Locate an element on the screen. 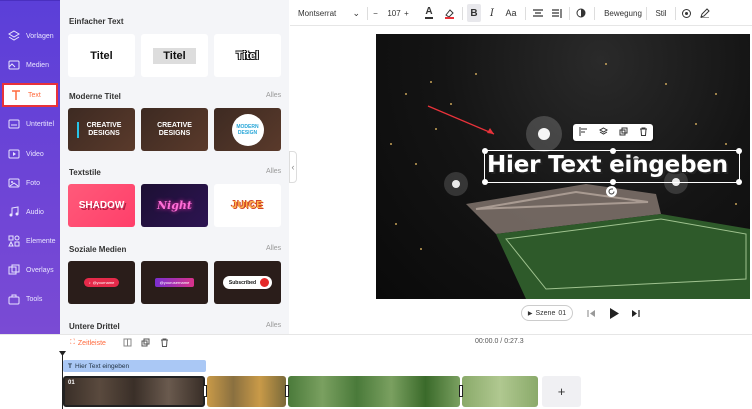  sidebar-item-audio: Audio is located at coordinates (30, 212).